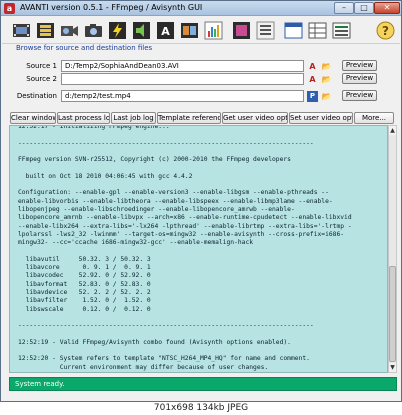  What do you see at coordinates (117, 30) in the screenshot?
I see `lightning-icon` at bounding box center [117, 30].